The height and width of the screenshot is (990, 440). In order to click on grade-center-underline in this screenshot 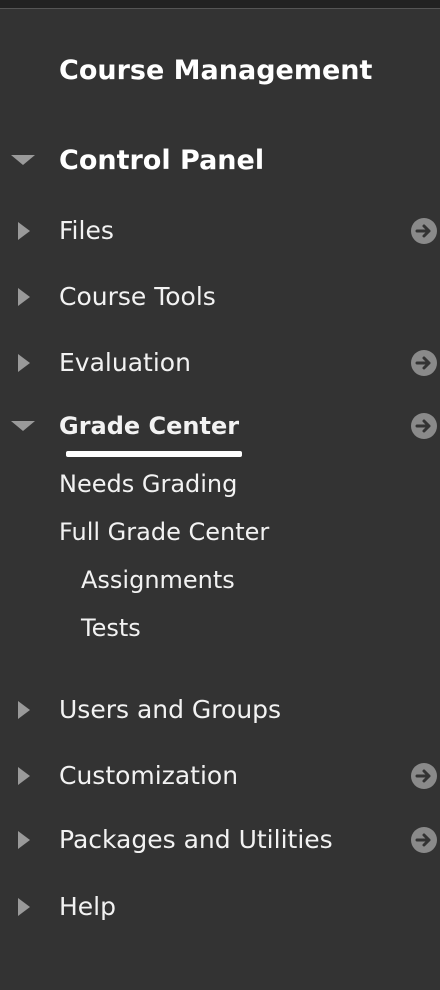, I will do `click(154, 454)`.